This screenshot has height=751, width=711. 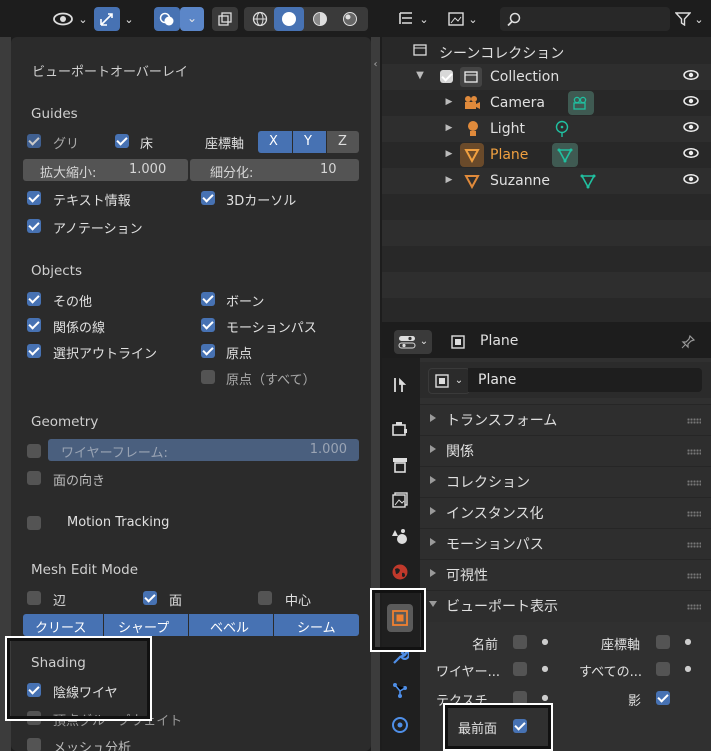 I want to click on show-texture-space-checkbox, so click(x=520, y=698).